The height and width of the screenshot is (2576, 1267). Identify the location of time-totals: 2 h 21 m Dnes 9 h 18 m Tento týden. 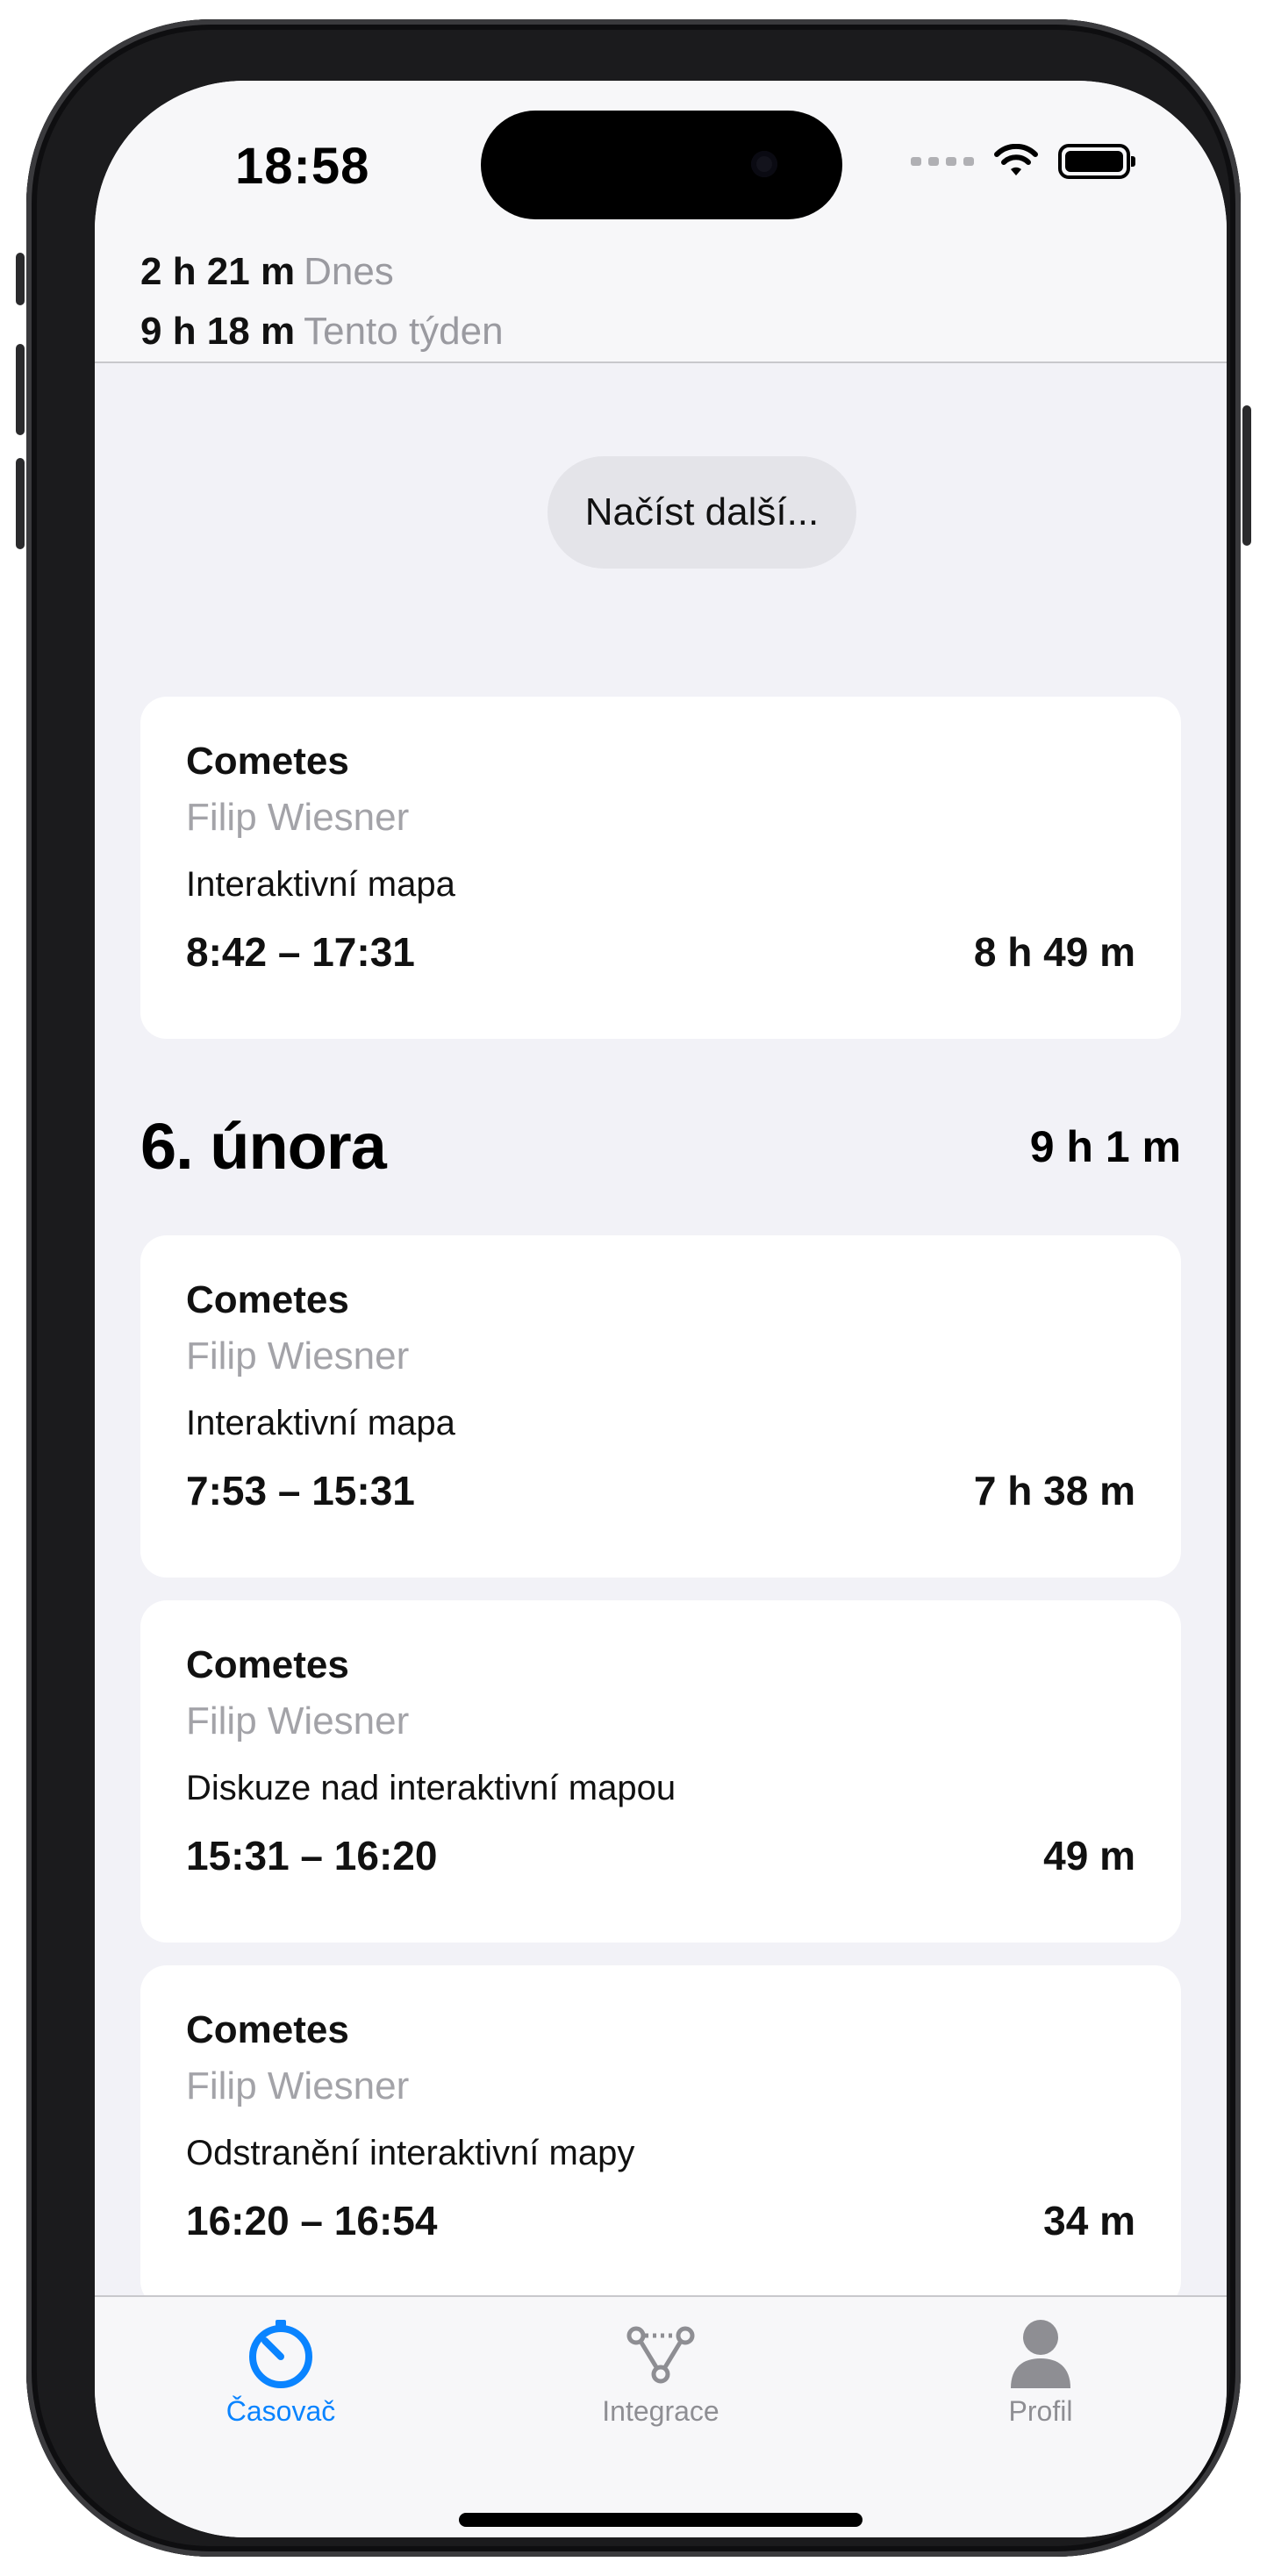
(322, 301).